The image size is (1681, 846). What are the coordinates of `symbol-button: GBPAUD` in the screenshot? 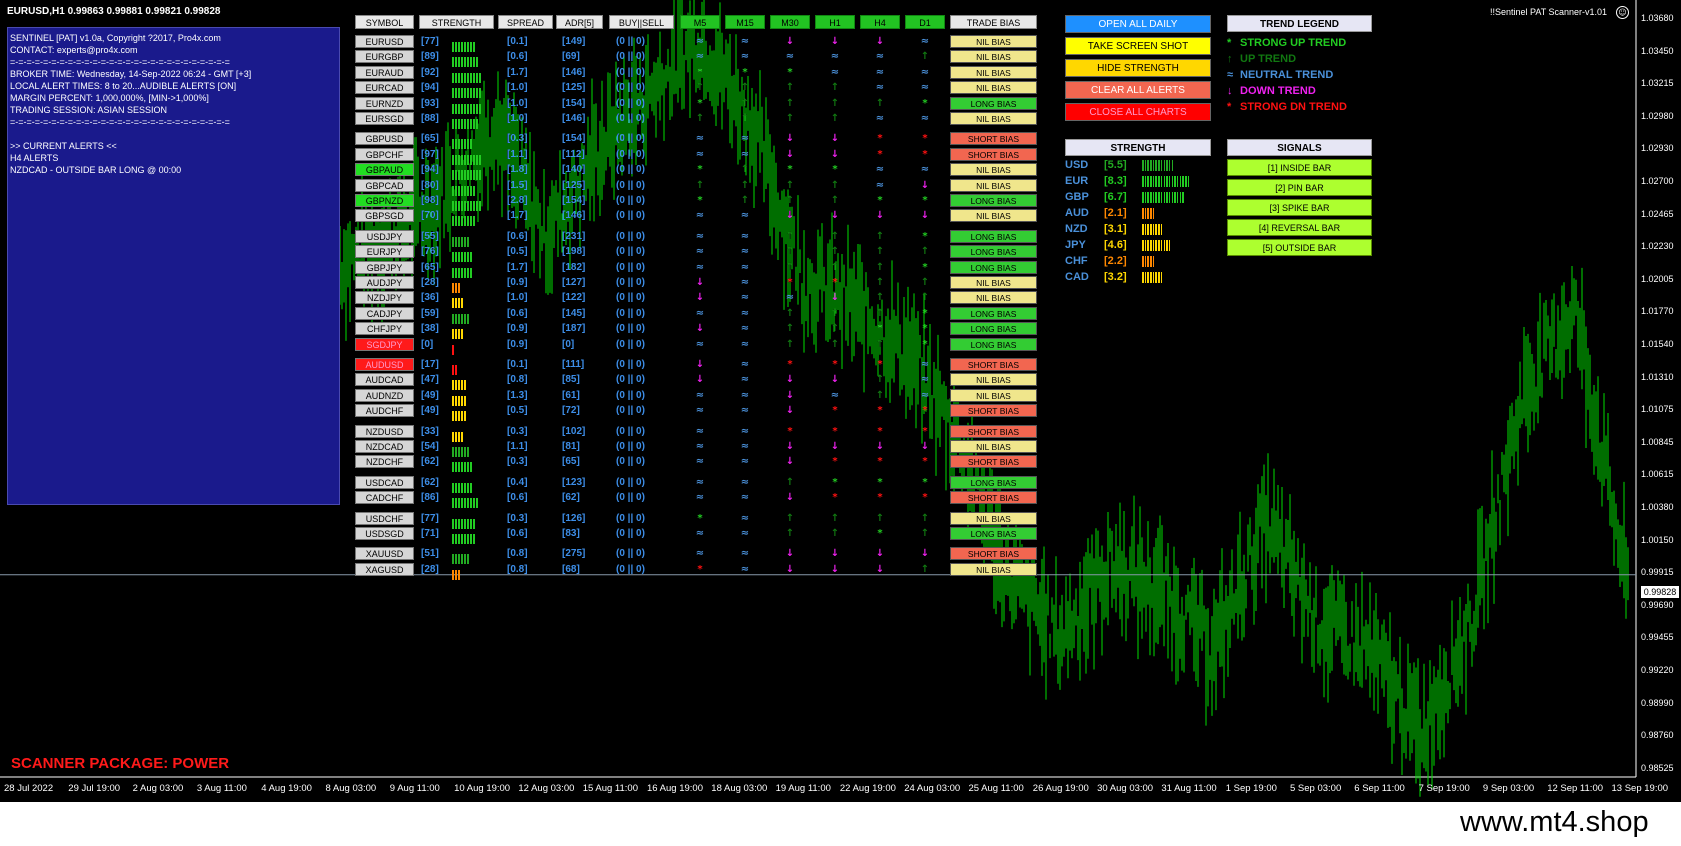 It's located at (384, 170).